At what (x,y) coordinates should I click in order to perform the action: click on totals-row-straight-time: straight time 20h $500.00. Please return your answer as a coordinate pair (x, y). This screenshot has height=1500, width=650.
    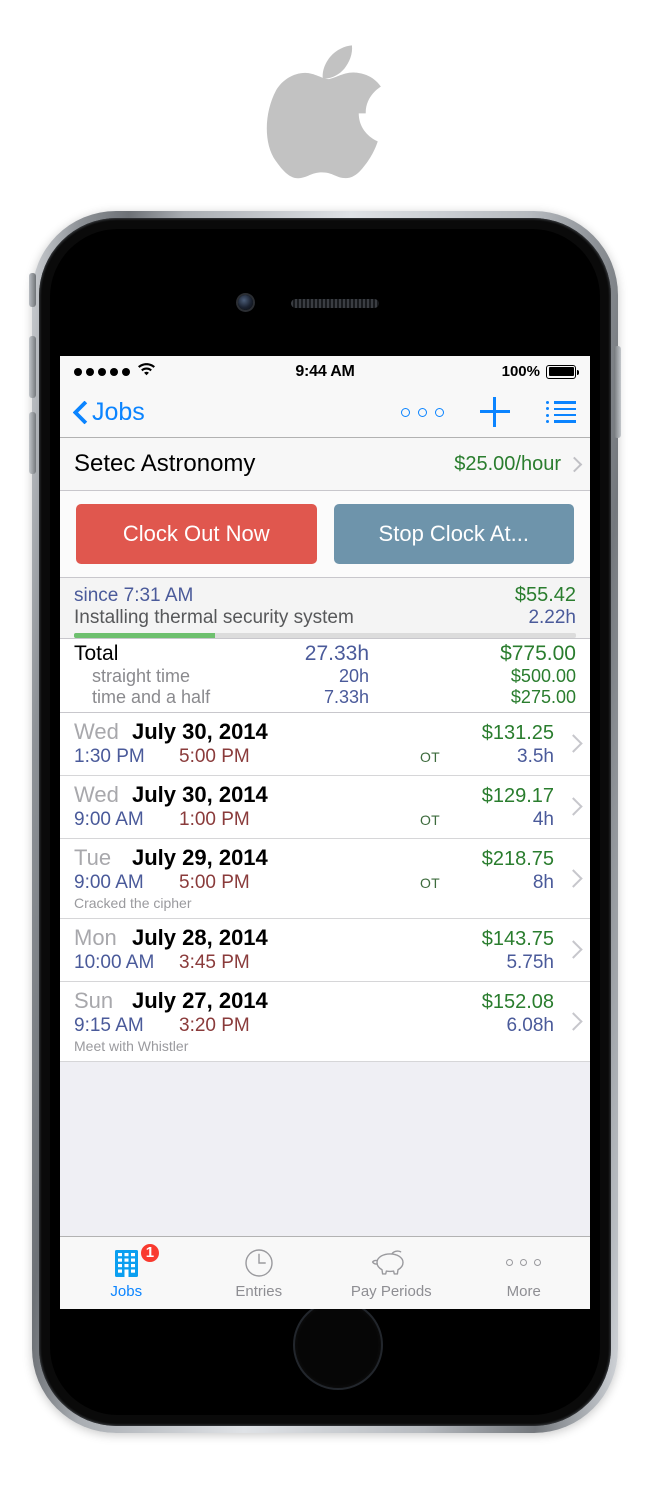
    Looking at the image, I should click on (325, 676).